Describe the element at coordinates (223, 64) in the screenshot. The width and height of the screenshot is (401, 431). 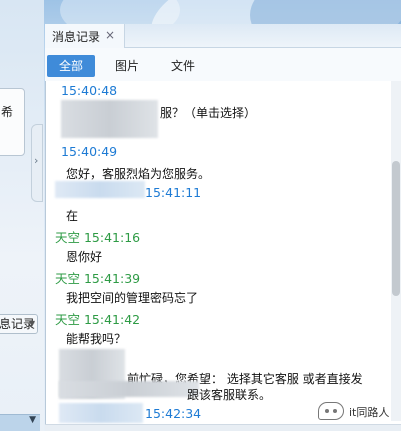
I see `history-filter-bar: 全部 图片 文件` at that location.